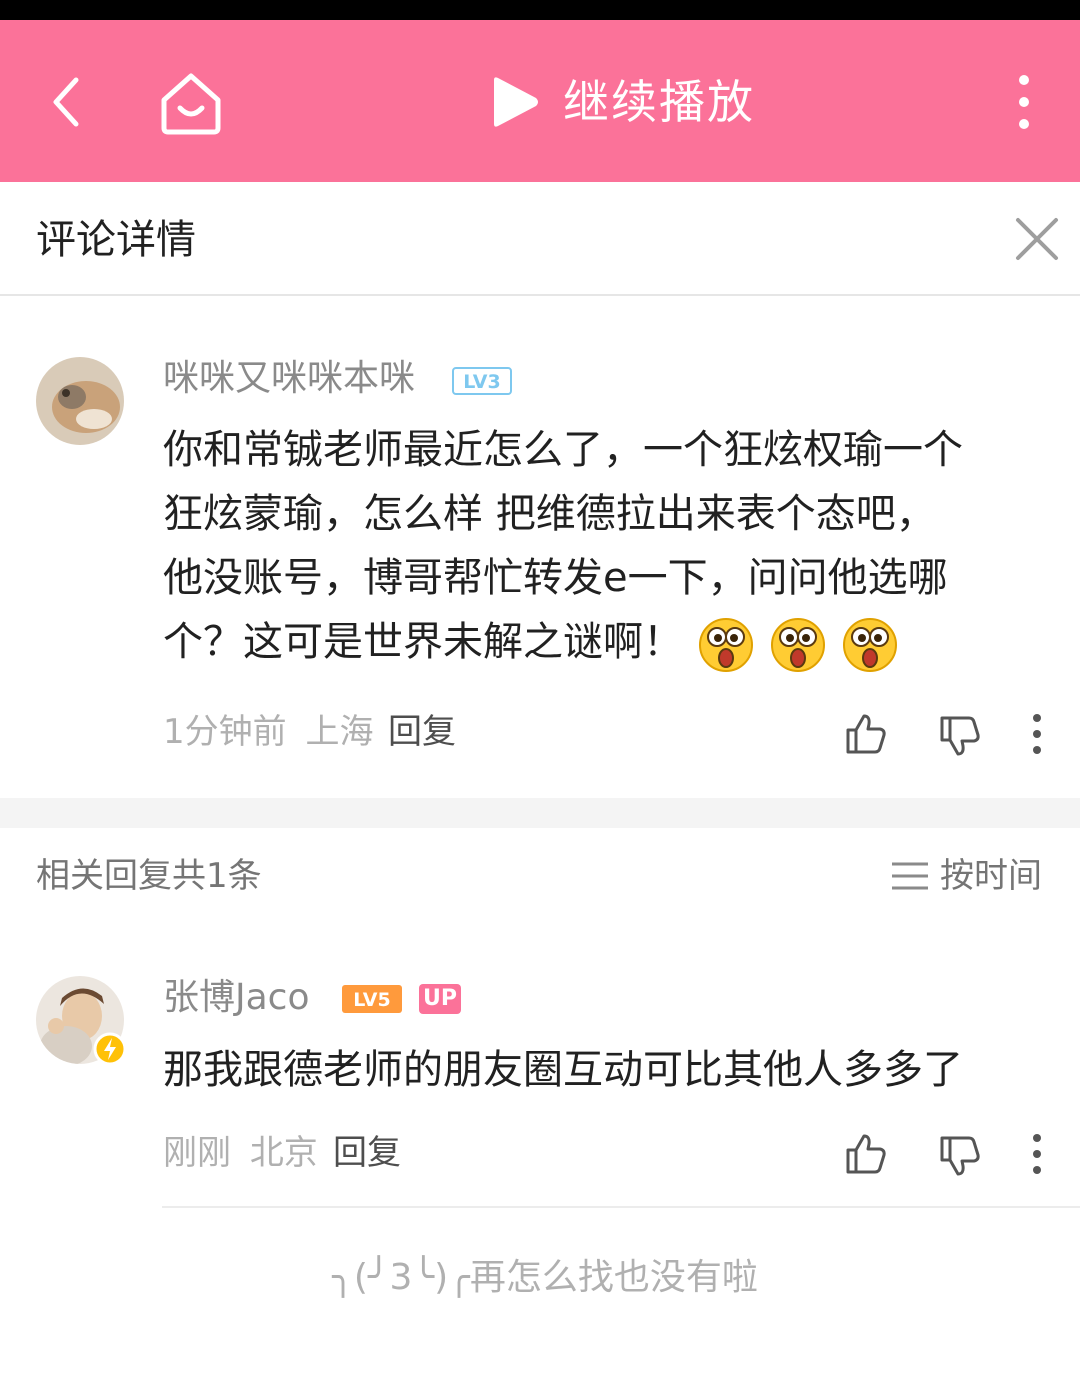 Image resolution: width=1080 pixels, height=1397 pixels. I want to click on level-badge-lv3: LV3, so click(482, 381).